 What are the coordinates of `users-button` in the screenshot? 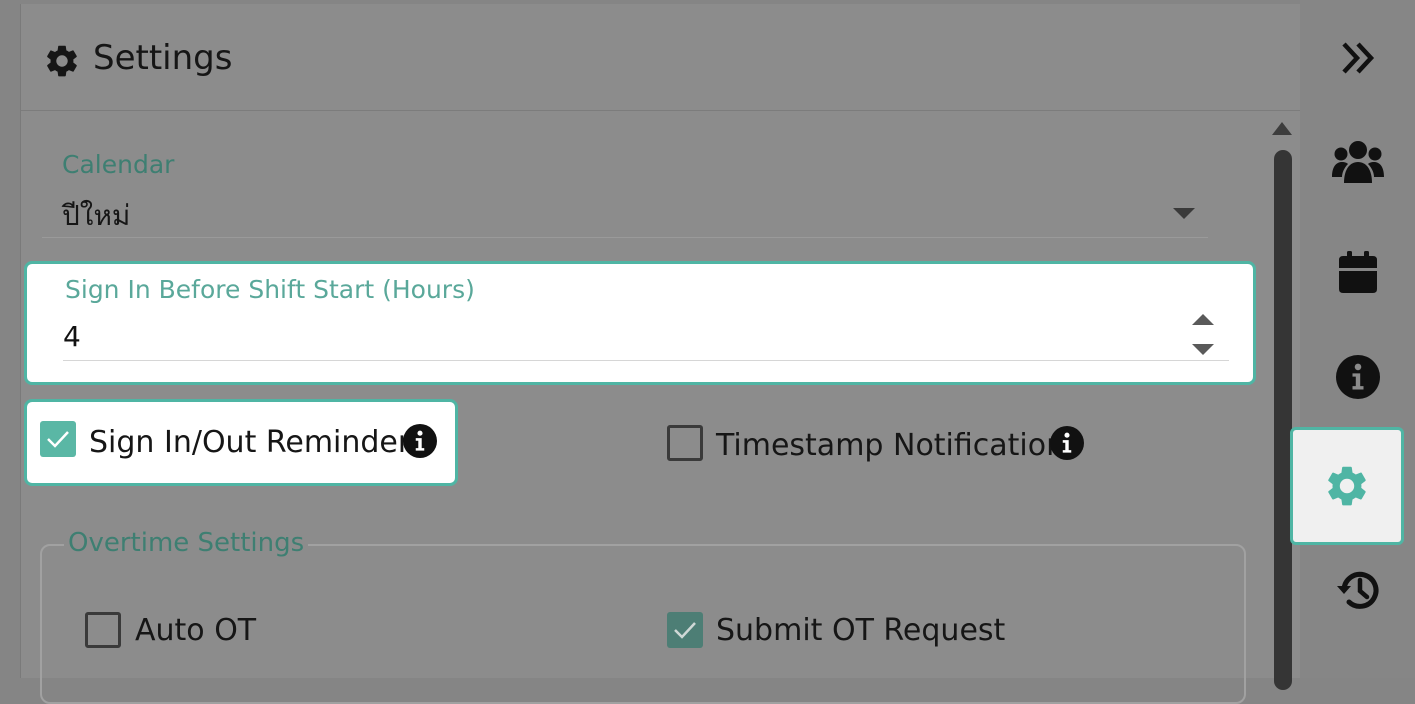 It's located at (1357, 162).